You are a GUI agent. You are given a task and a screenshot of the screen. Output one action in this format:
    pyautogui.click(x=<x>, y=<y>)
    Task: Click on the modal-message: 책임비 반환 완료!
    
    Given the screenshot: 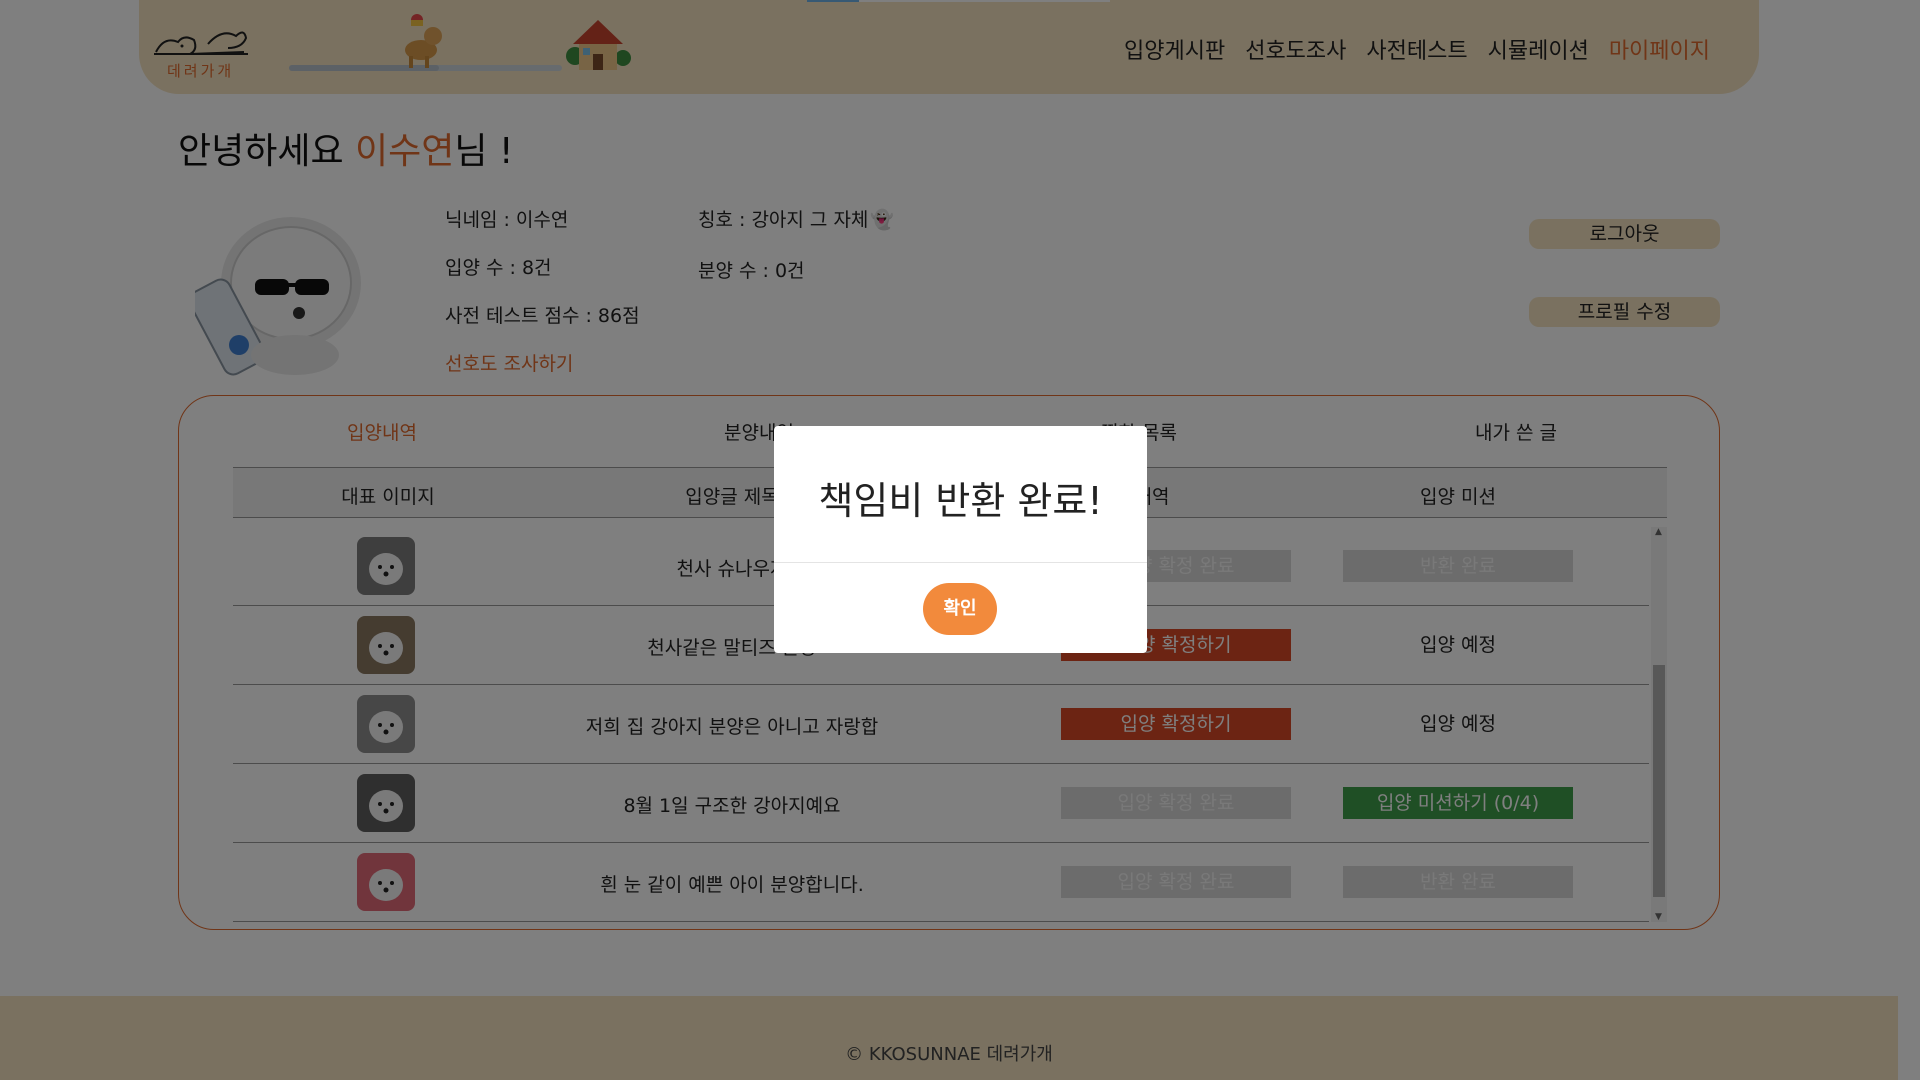 What is the action you would take?
    pyautogui.click(x=960, y=501)
    